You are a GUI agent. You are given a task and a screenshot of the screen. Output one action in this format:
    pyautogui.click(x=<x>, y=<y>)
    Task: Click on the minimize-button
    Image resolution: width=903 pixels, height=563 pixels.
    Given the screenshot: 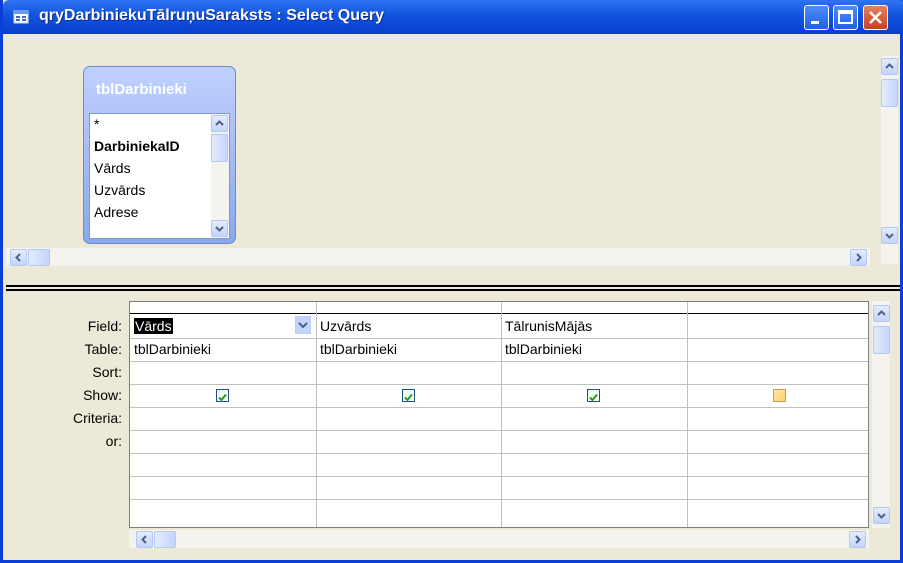 What is the action you would take?
    pyautogui.click(x=816, y=17)
    